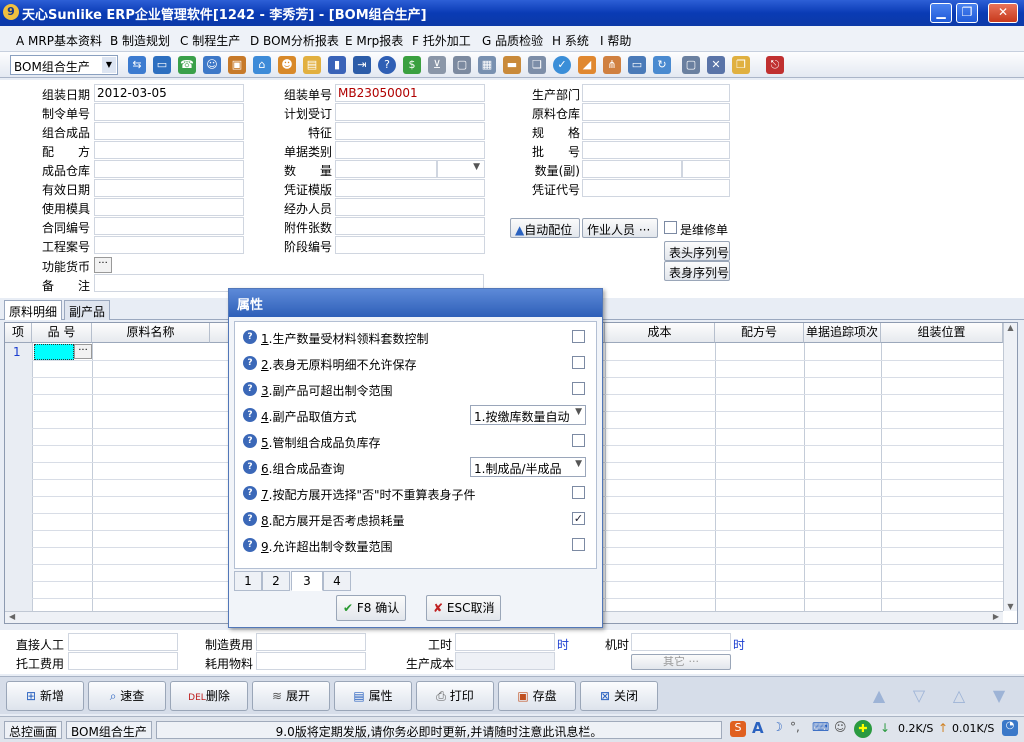  What do you see at coordinates (759, 333) in the screenshot?
I see `col-formula-no: 配方号` at bounding box center [759, 333].